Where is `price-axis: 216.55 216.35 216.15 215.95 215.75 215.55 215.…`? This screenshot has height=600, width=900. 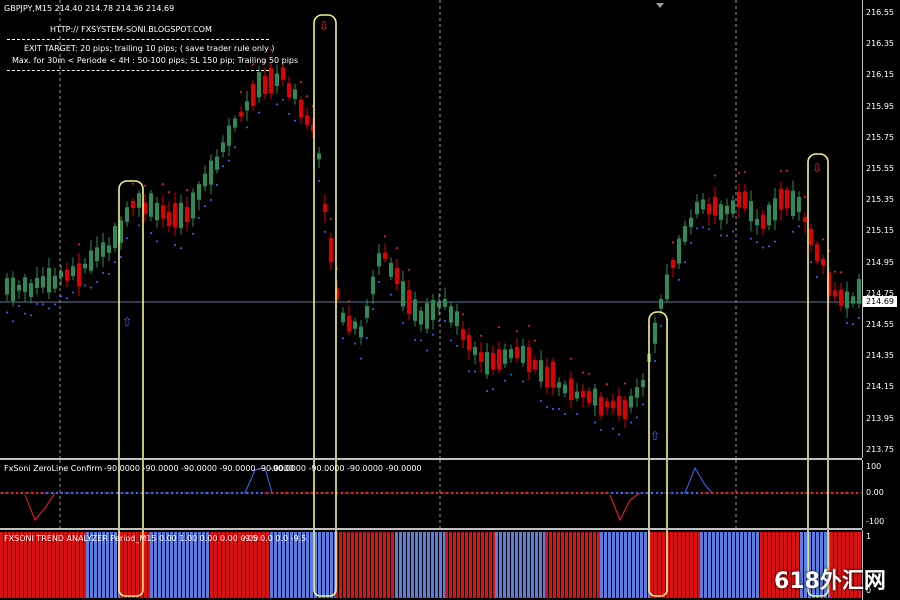
price-axis: 216.55 216.35 216.15 215.95 215.75 215.55 215.… is located at coordinates (881, 229).